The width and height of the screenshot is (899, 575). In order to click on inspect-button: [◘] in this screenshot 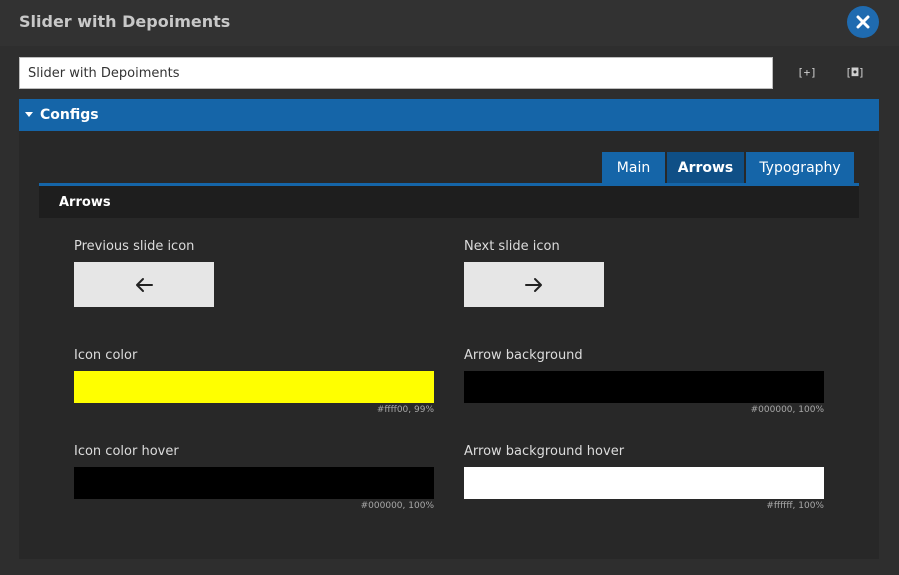, I will do `click(855, 73)`.